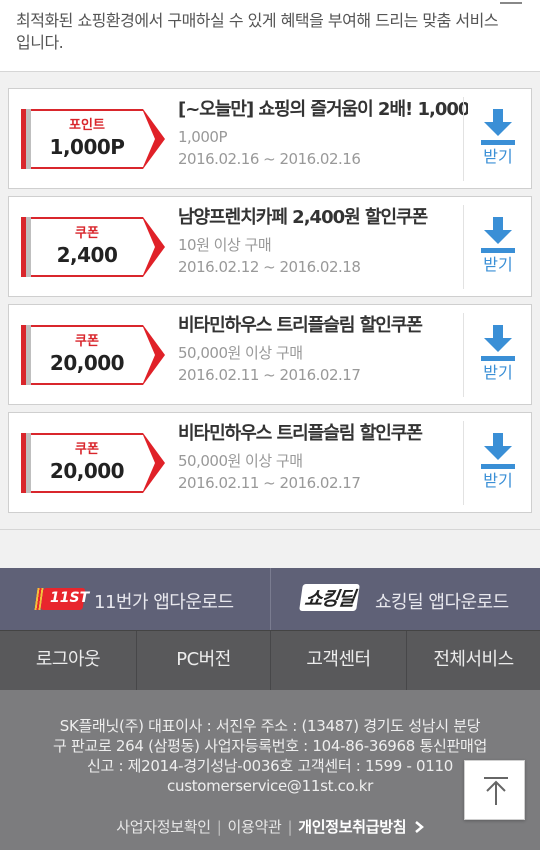 The image size is (540, 850). What do you see at coordinates (511, 2) in the screenshot?
I see `collapse-handle` at bounding box center [511, 2].